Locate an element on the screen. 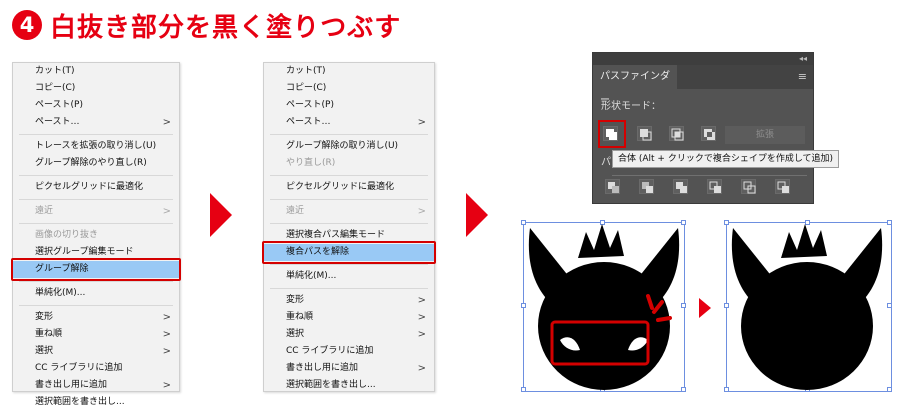 The height and width of the screenshot is (411, 900). shape-mode-label: 形状モード： is located at coordinates (631, 106).